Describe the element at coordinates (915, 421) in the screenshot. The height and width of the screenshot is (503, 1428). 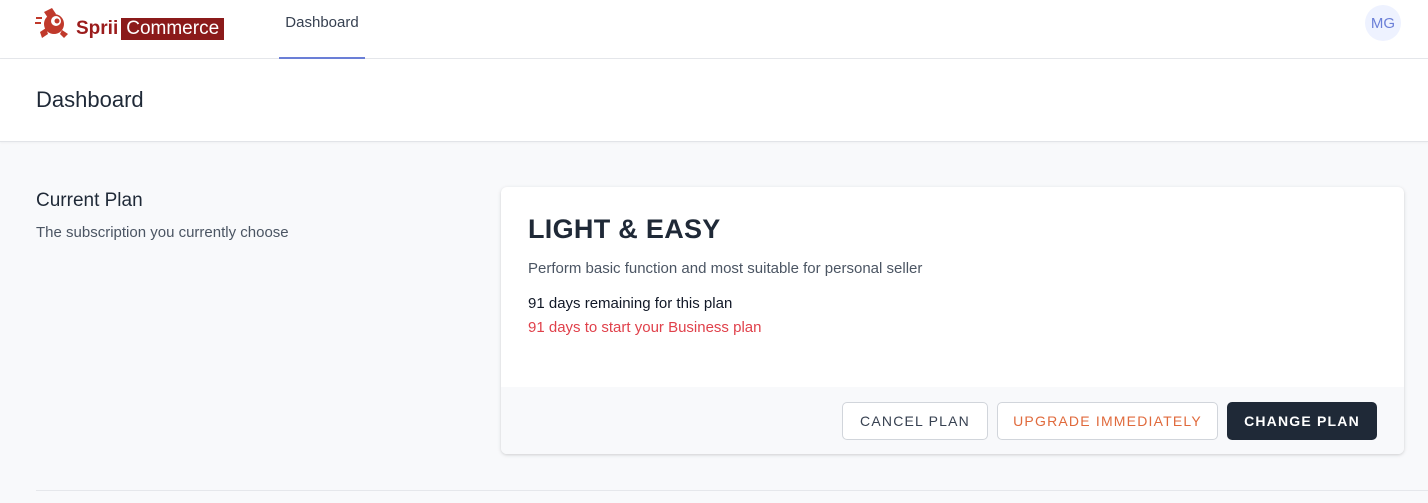
I see `cancel-plan-button: CANCEL PLAN` at that location.